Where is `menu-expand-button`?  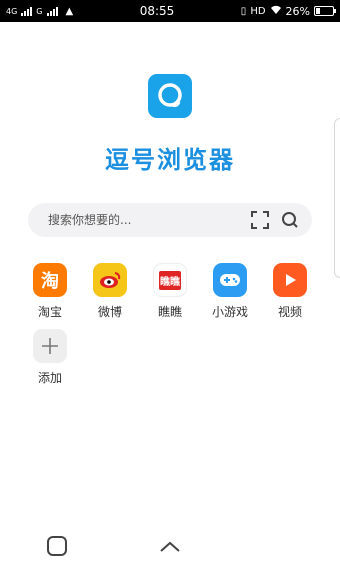 menu-expand-button is located at coordinates (170, 546).